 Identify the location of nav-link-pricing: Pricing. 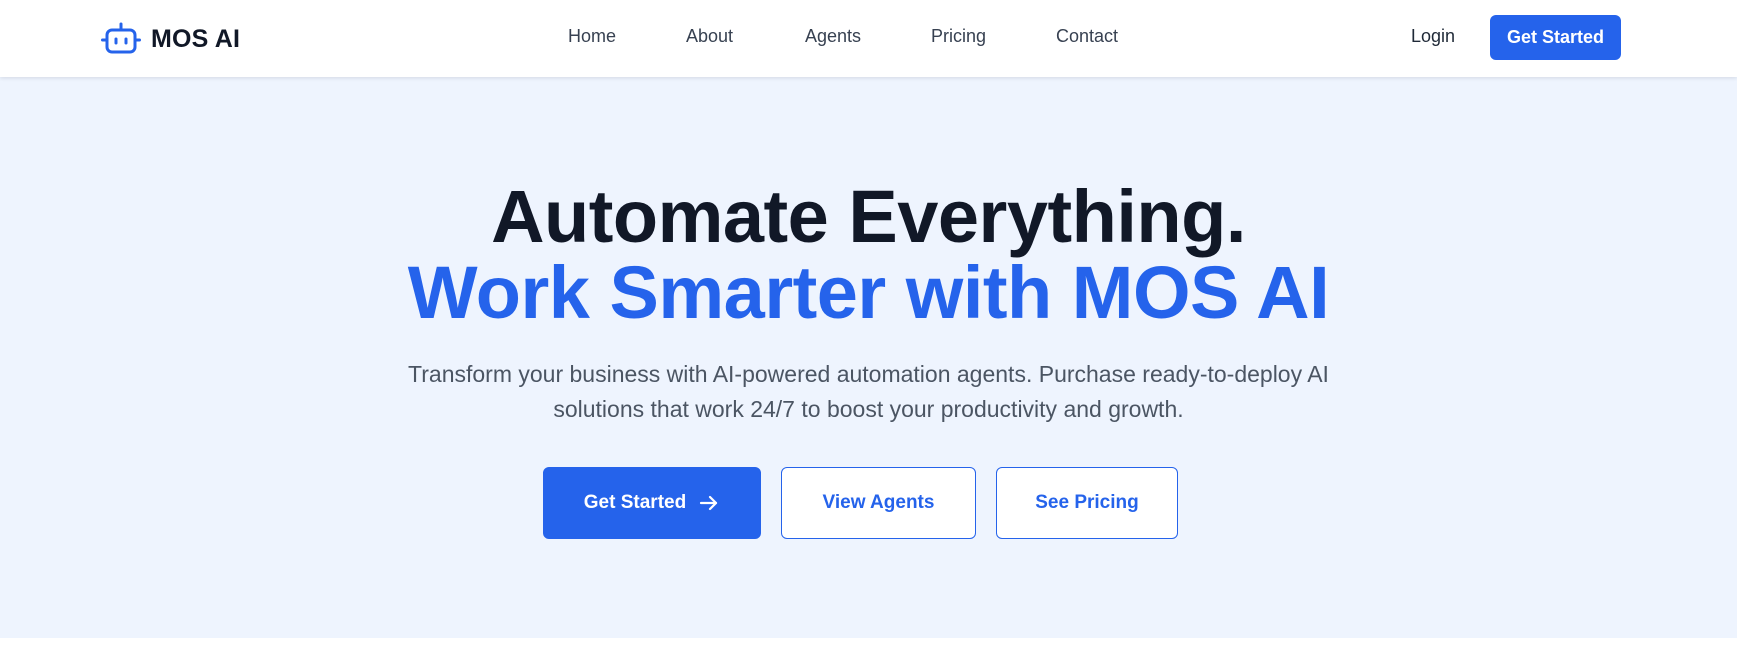
(958, 36).